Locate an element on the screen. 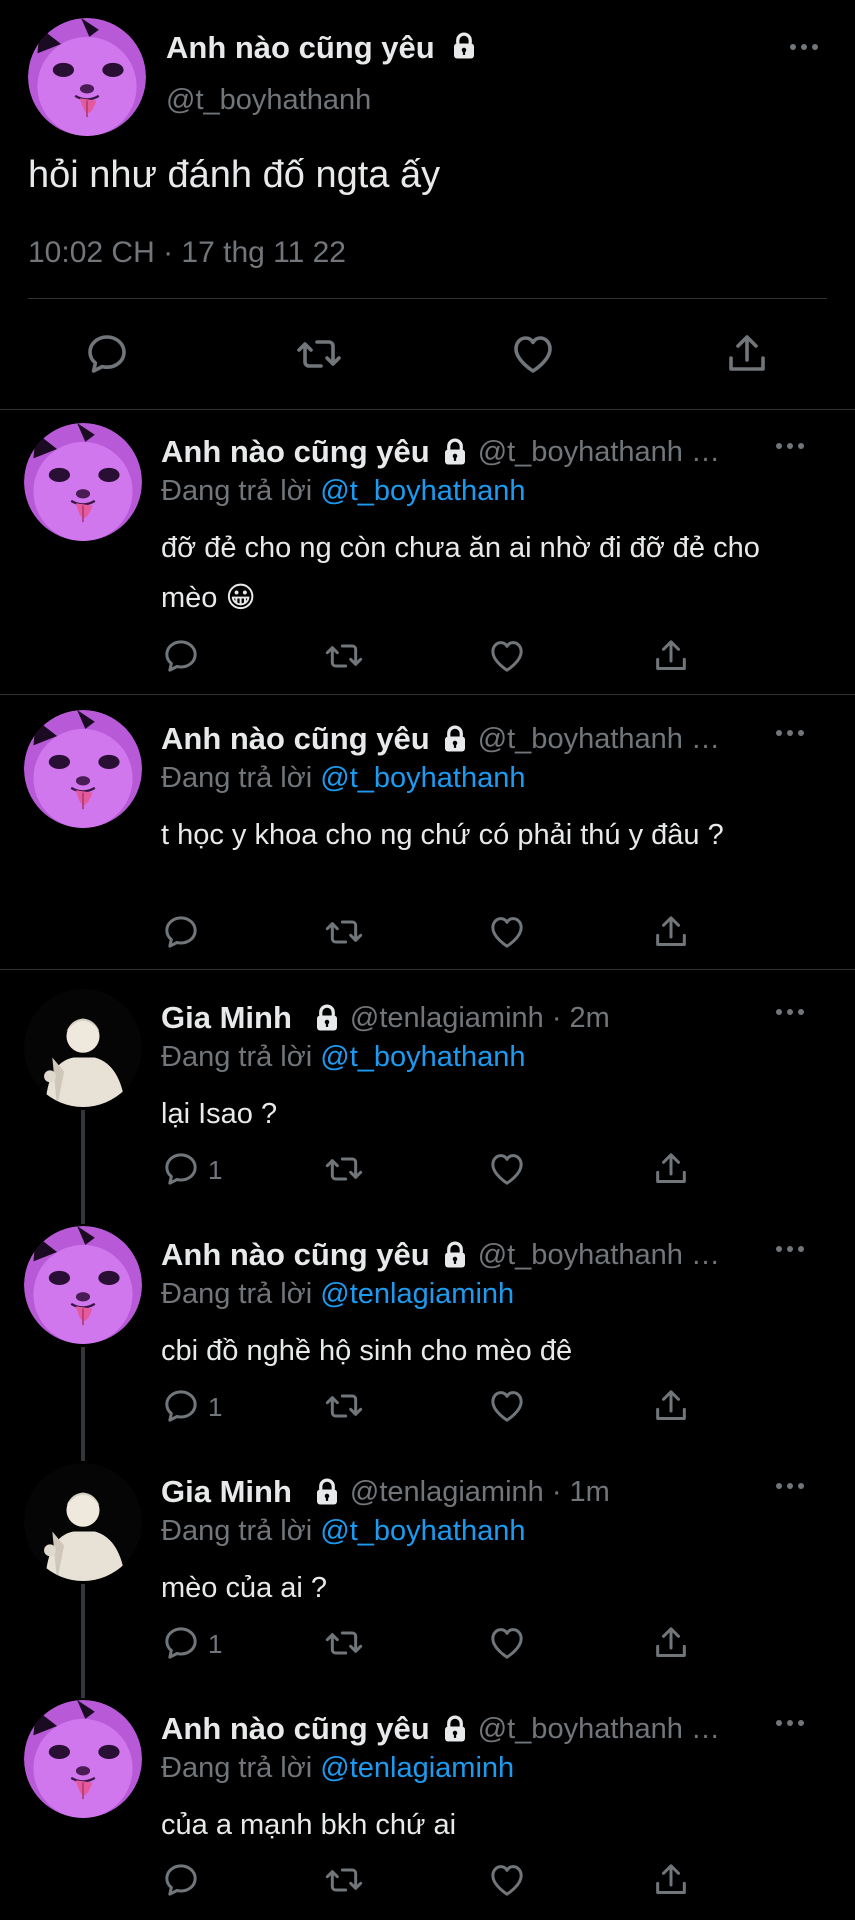 This screenshot has height=1920, width=855. tweet-timestamp: 10:02 CH · 17 thg 11 22 is located at coordinates (187, 253).